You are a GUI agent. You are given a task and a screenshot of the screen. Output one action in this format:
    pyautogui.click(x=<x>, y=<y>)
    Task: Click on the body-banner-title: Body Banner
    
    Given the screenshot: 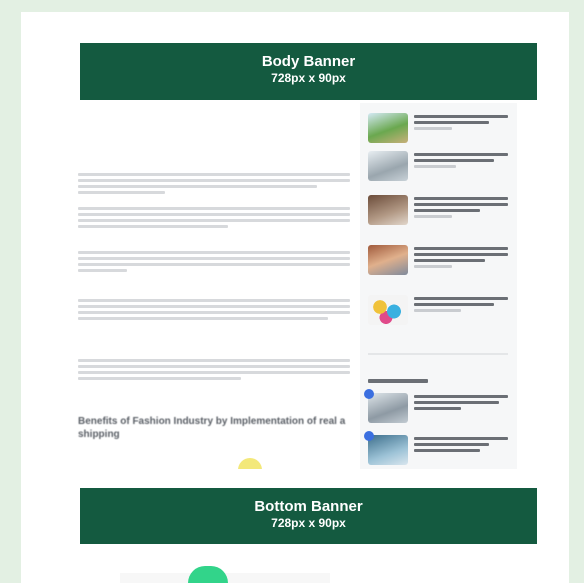 What is the action you would take?
    pyautogui.click(x=308, y=61)
    